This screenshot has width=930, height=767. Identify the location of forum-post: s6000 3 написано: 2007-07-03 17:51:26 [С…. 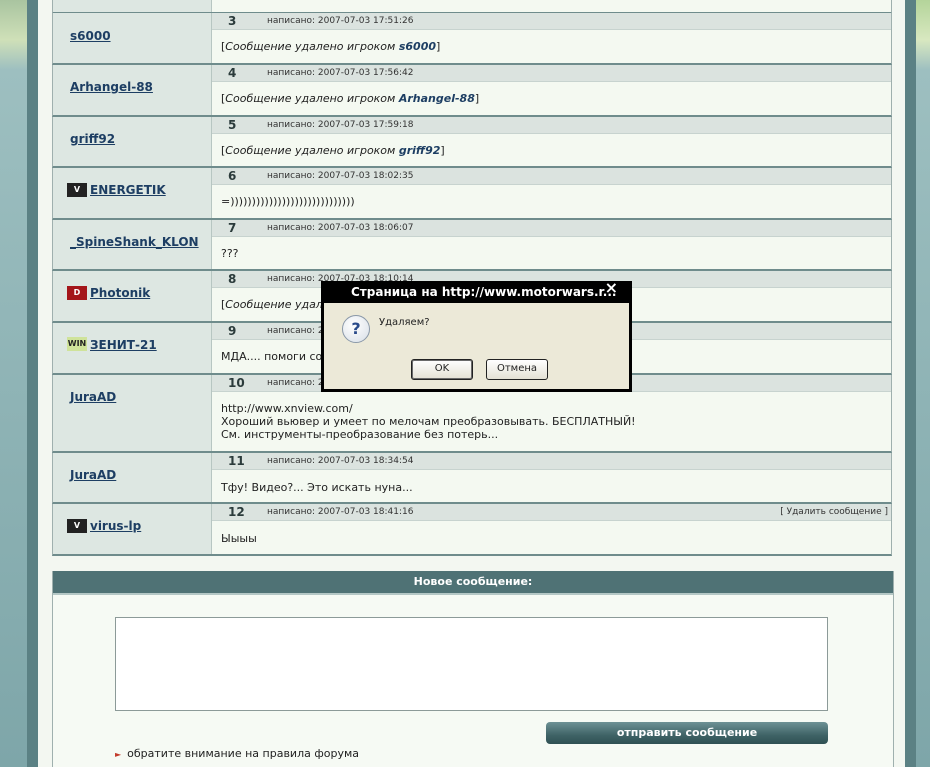
(472, 39).